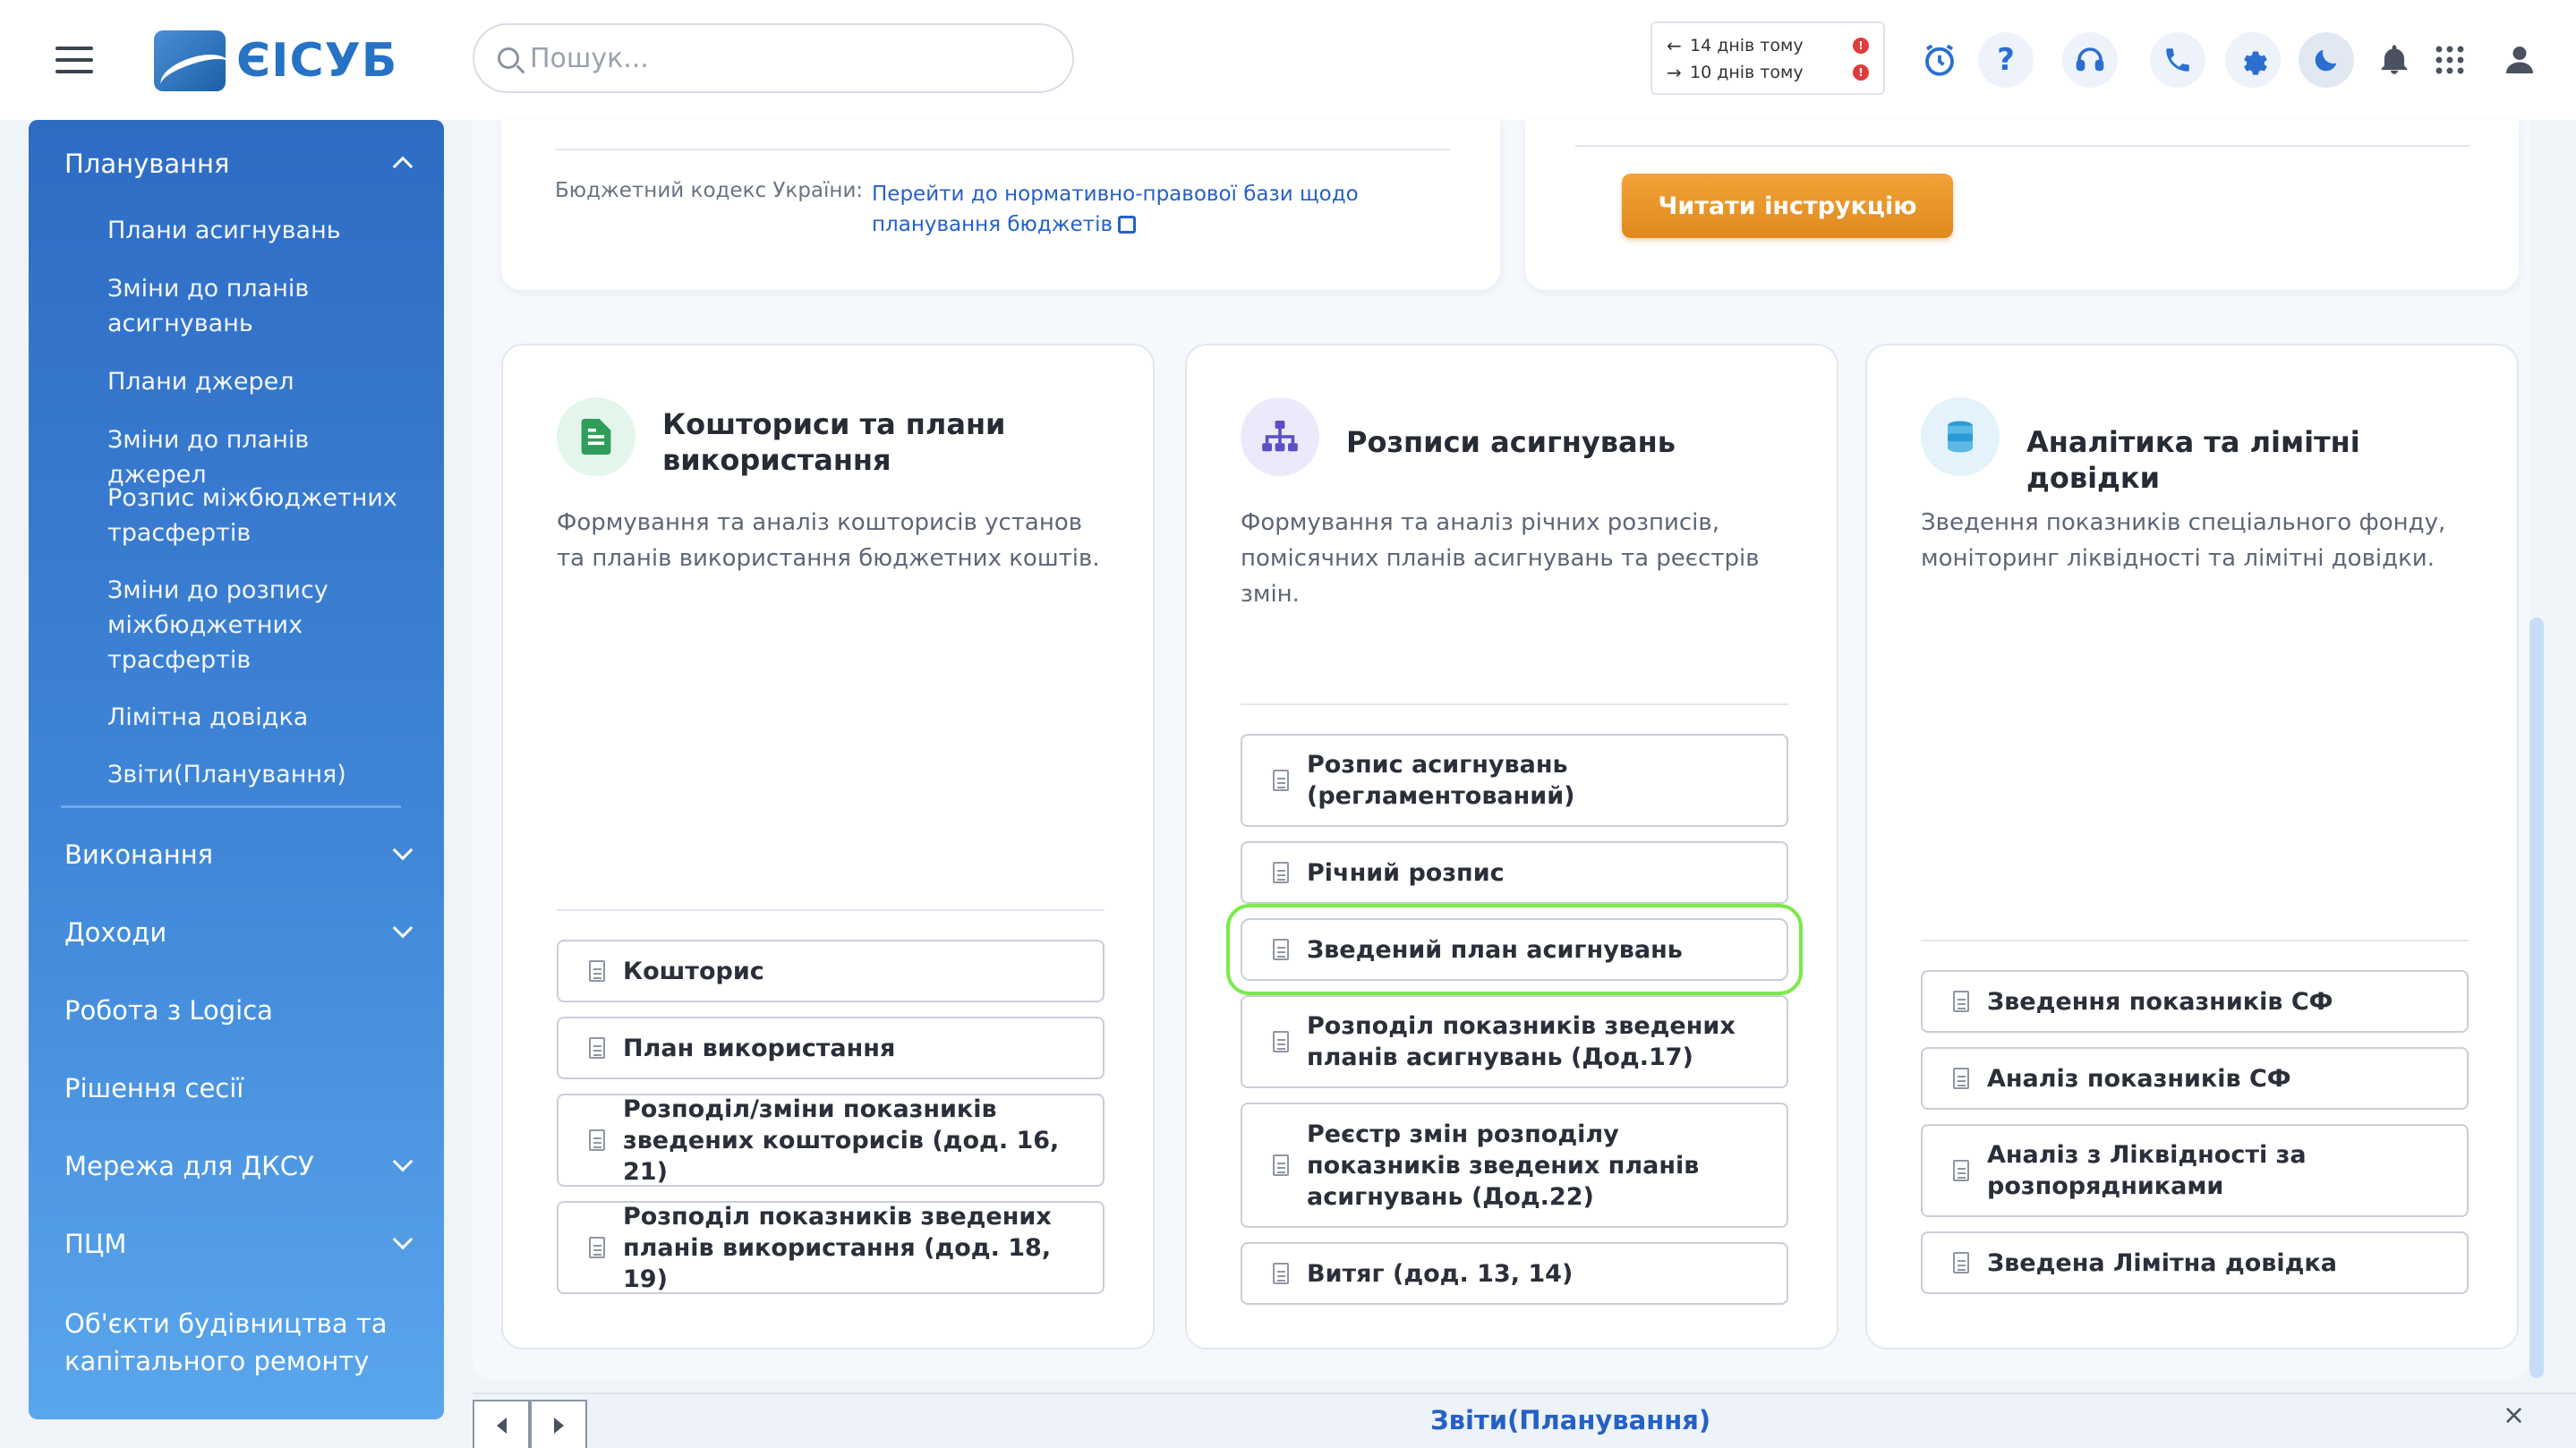 Image resolution: width=2576 pixels, height=1448 pixels. What do you see at coordinates (259, 306) in the screenshot?
I see `sidebar-item-appropriation-plan-changes: Зміни до планів асигнувань` at bounding box center [259, 306].